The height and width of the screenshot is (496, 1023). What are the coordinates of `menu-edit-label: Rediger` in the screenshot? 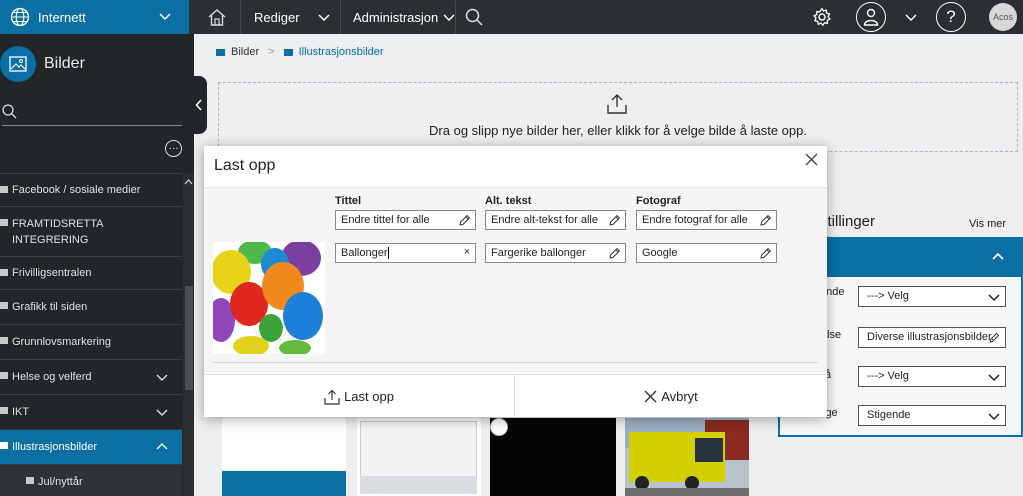 It's located at (277, 17).